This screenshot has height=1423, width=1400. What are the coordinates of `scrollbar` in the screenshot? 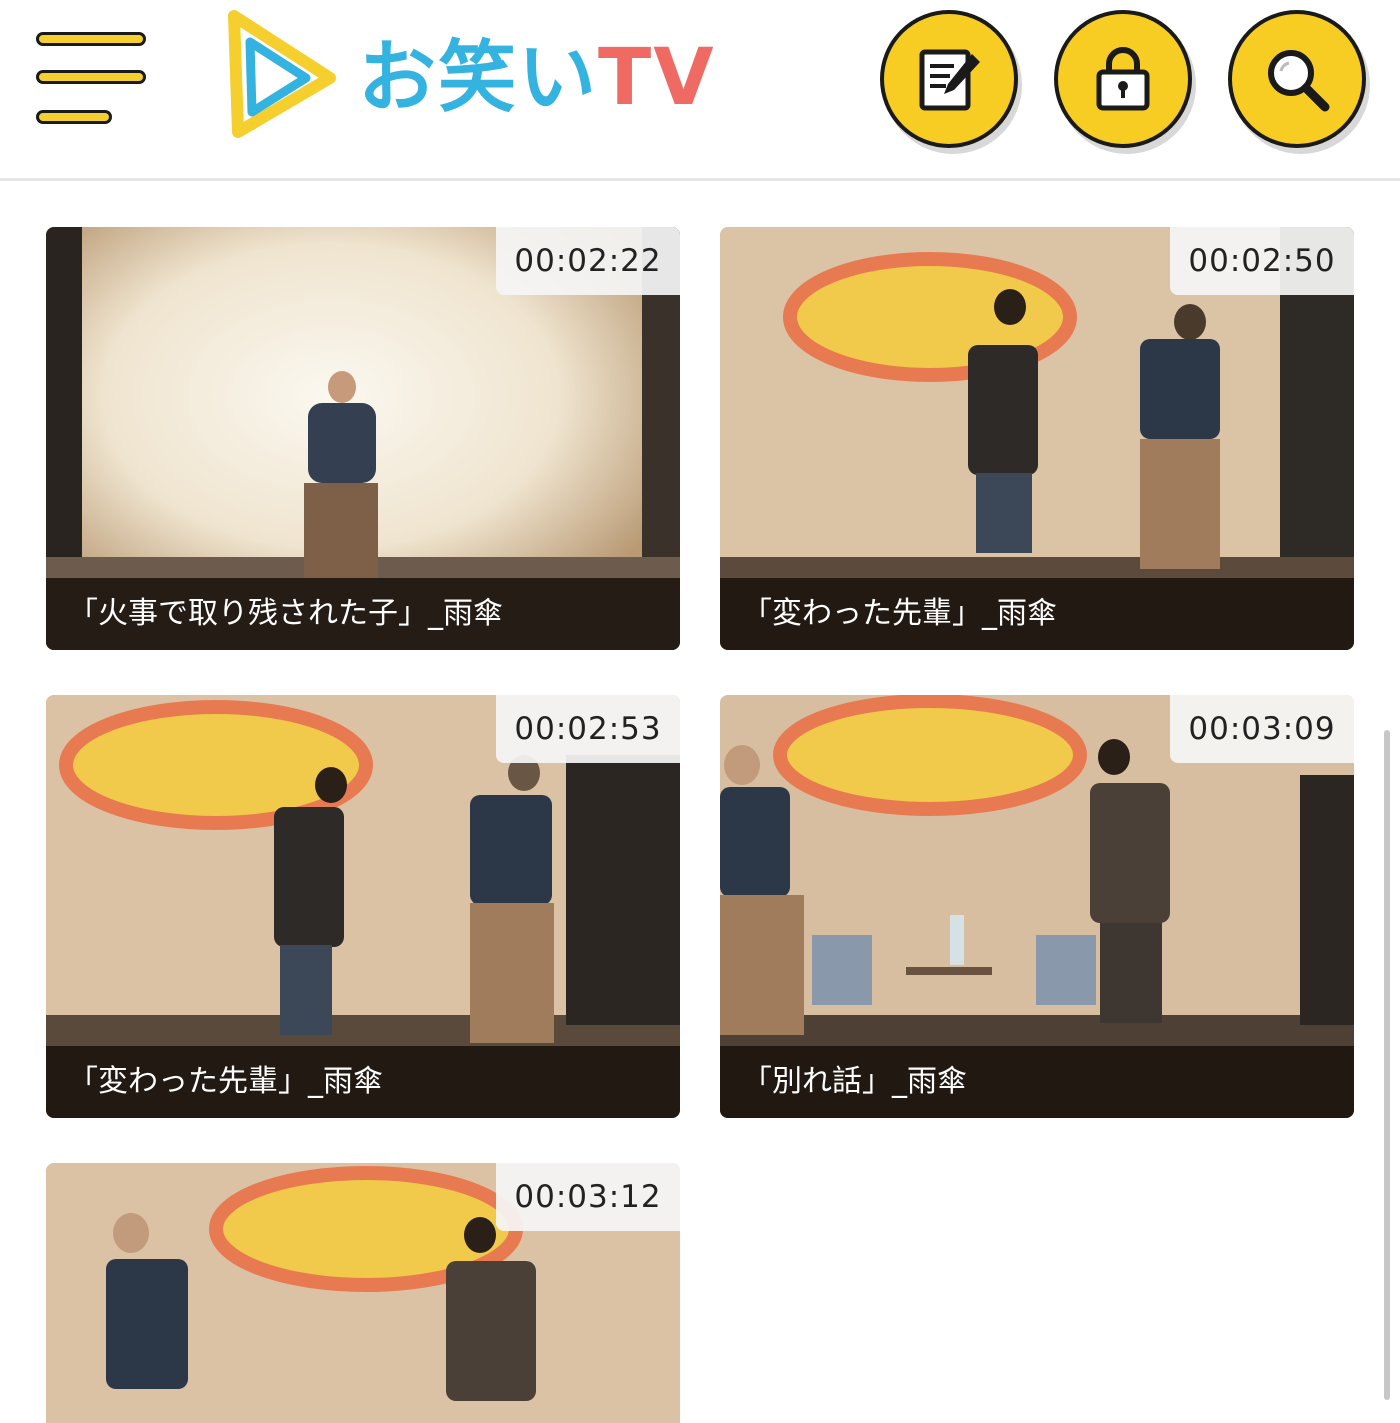 It's located at (1387, 1065).